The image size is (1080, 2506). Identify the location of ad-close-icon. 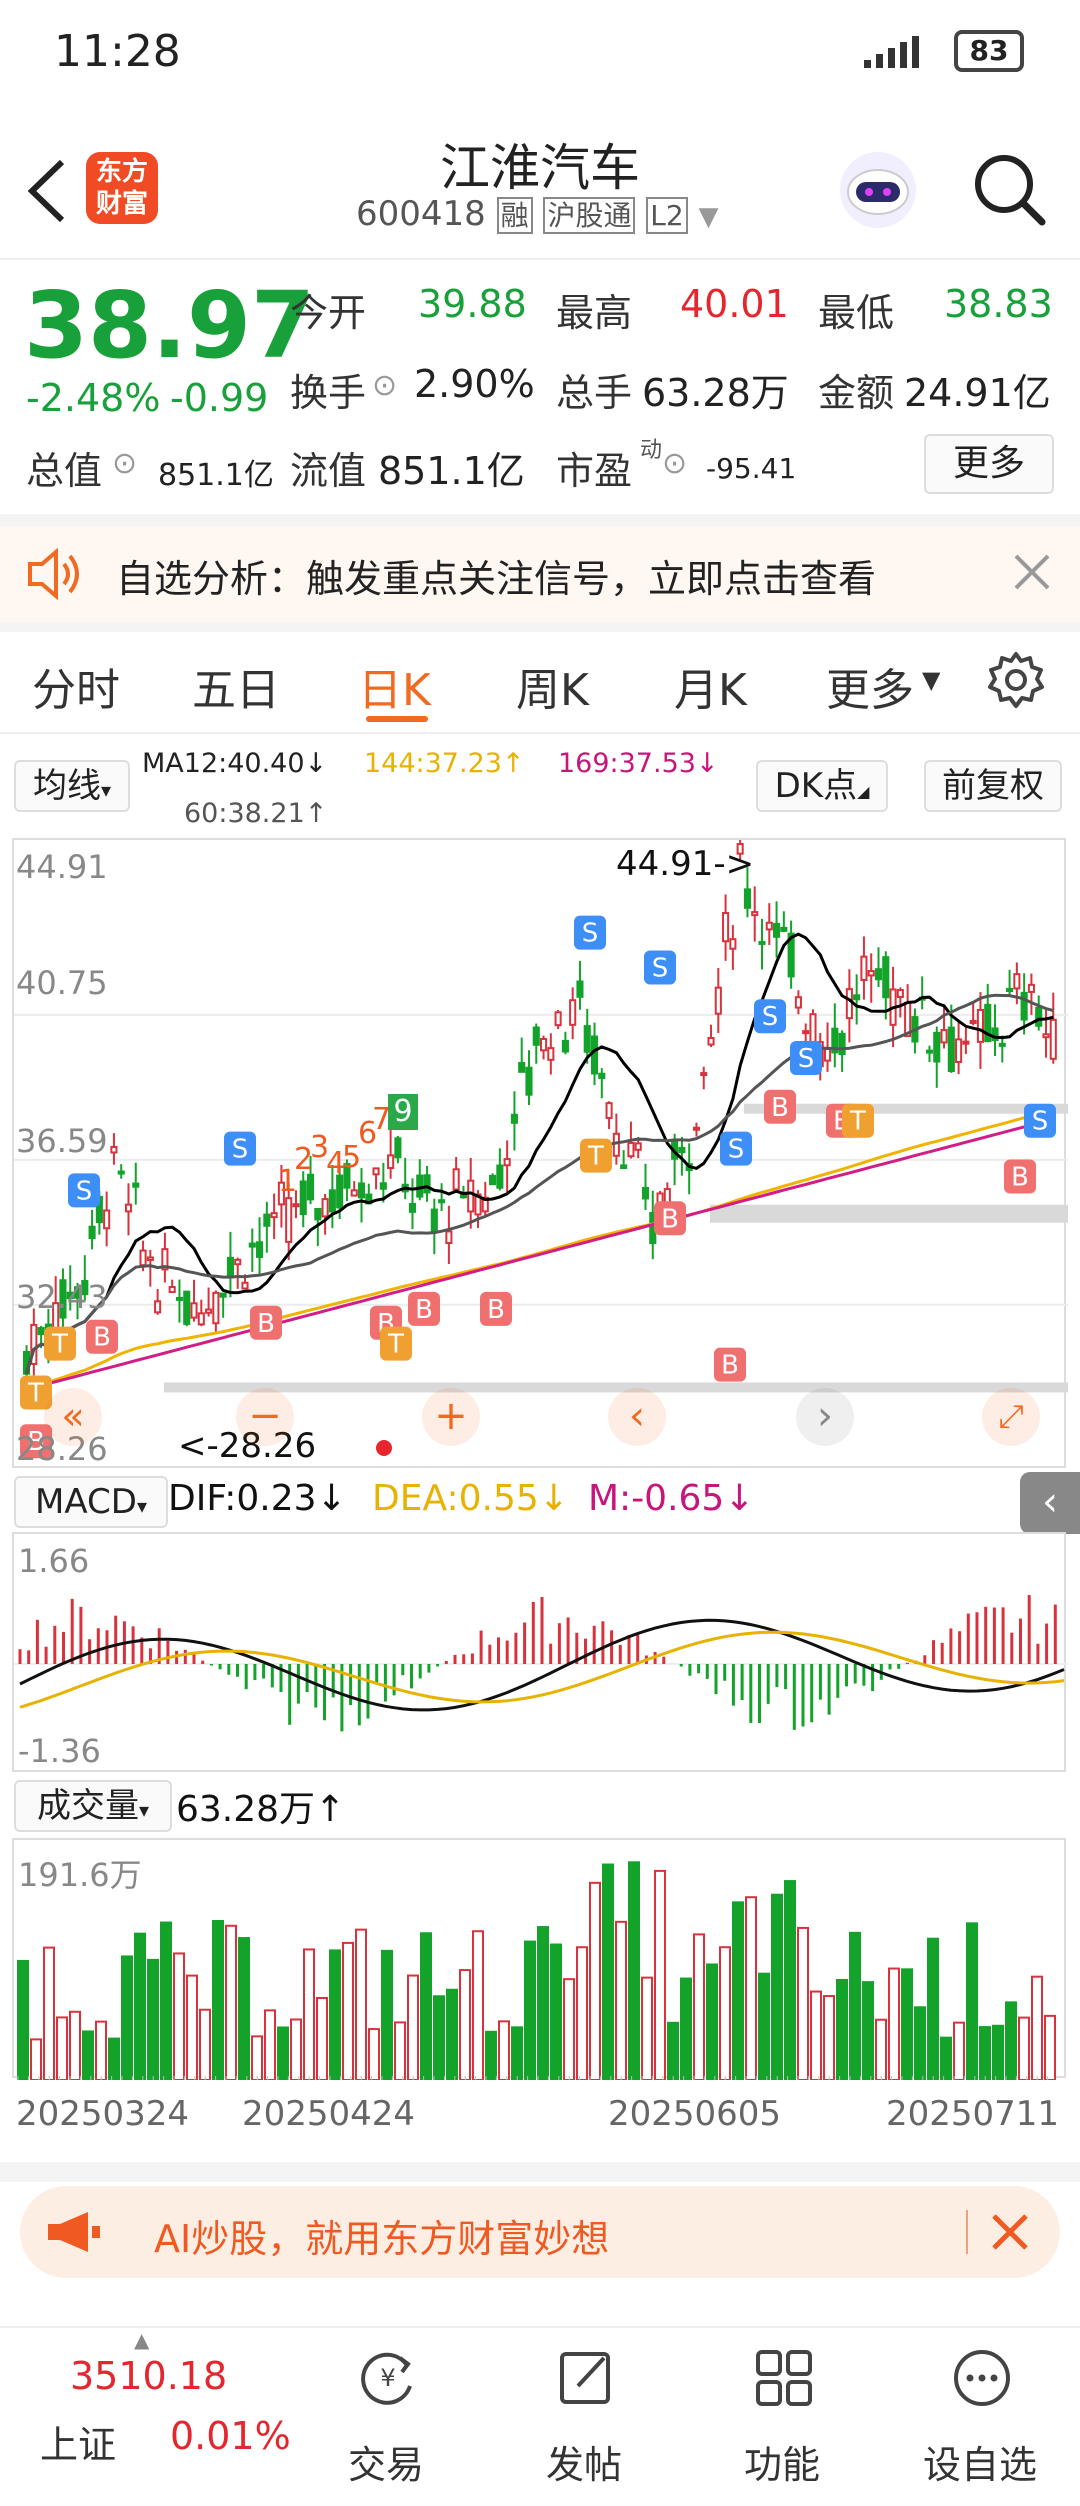
(1010, 2232).